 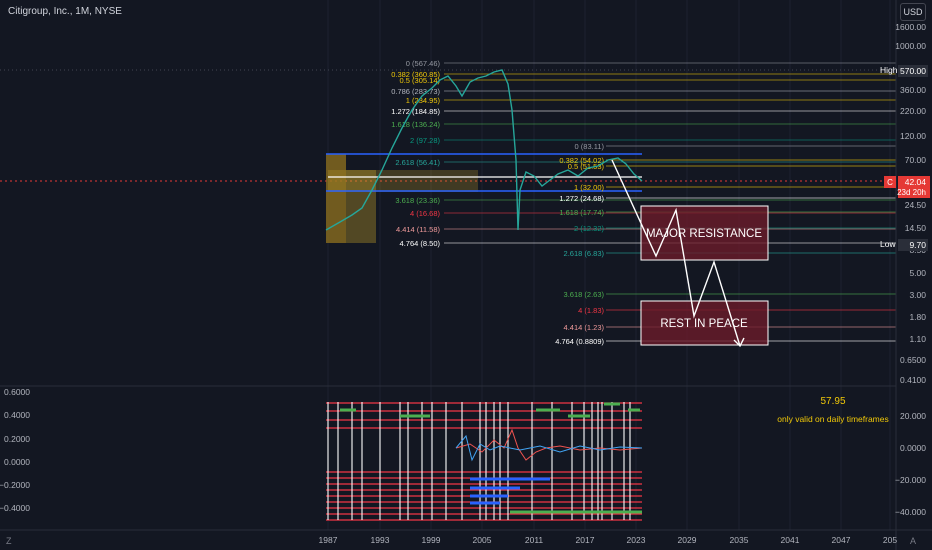 What do you see at coordinates (913, 111) in the screenshot?
I see `price-tick: 220.00` at bounding box center [913, 111].